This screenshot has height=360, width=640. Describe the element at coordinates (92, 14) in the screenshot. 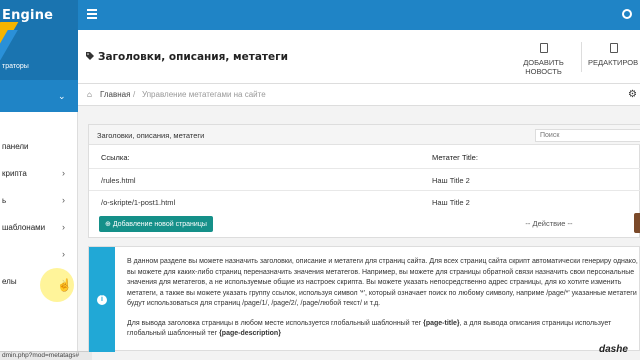

I see `menu-toggle-icon` at that location.